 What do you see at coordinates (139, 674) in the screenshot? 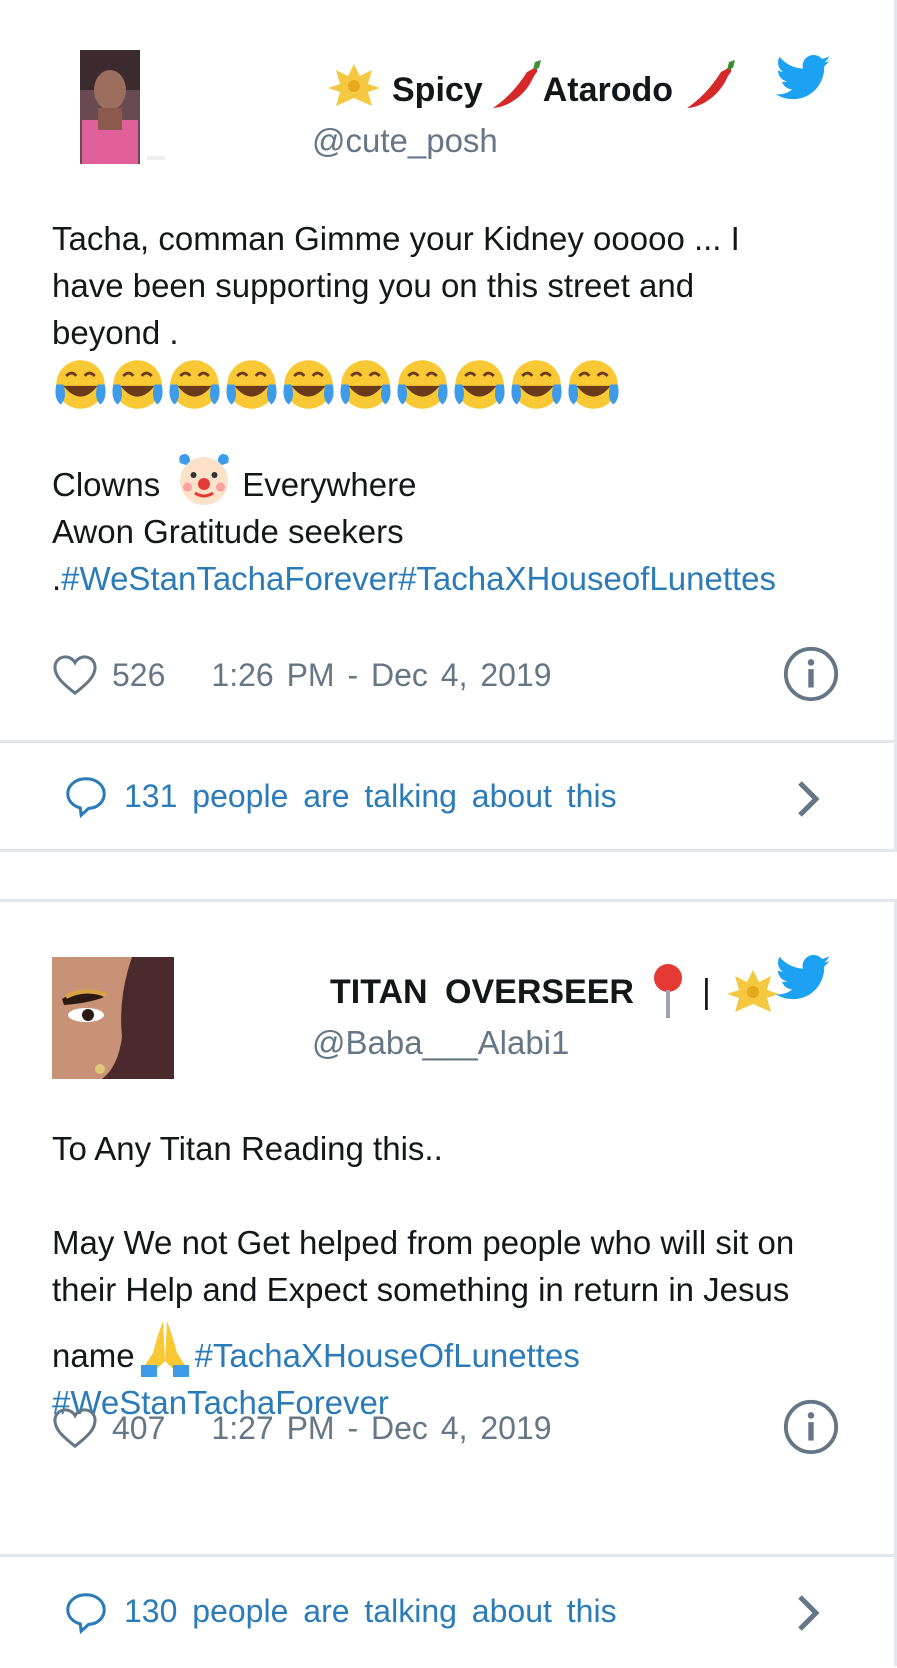
I see `like-count: 526` at bounding box center [139, 674].